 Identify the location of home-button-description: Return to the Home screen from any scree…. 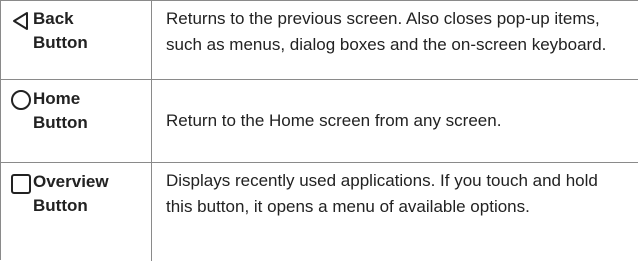
(334, 120).